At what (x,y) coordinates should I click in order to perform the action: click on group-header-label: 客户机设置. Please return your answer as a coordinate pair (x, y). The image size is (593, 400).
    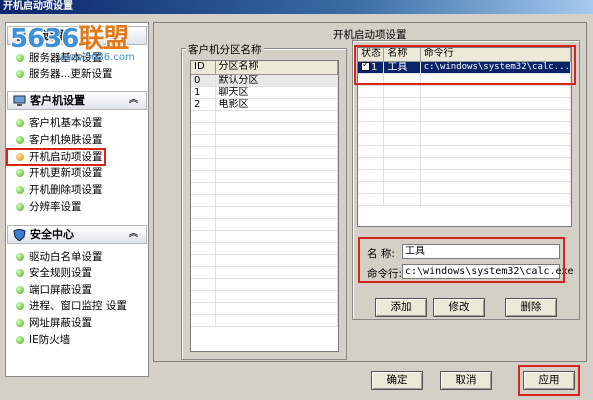
    Looking at the image, I should click on (57, 100).